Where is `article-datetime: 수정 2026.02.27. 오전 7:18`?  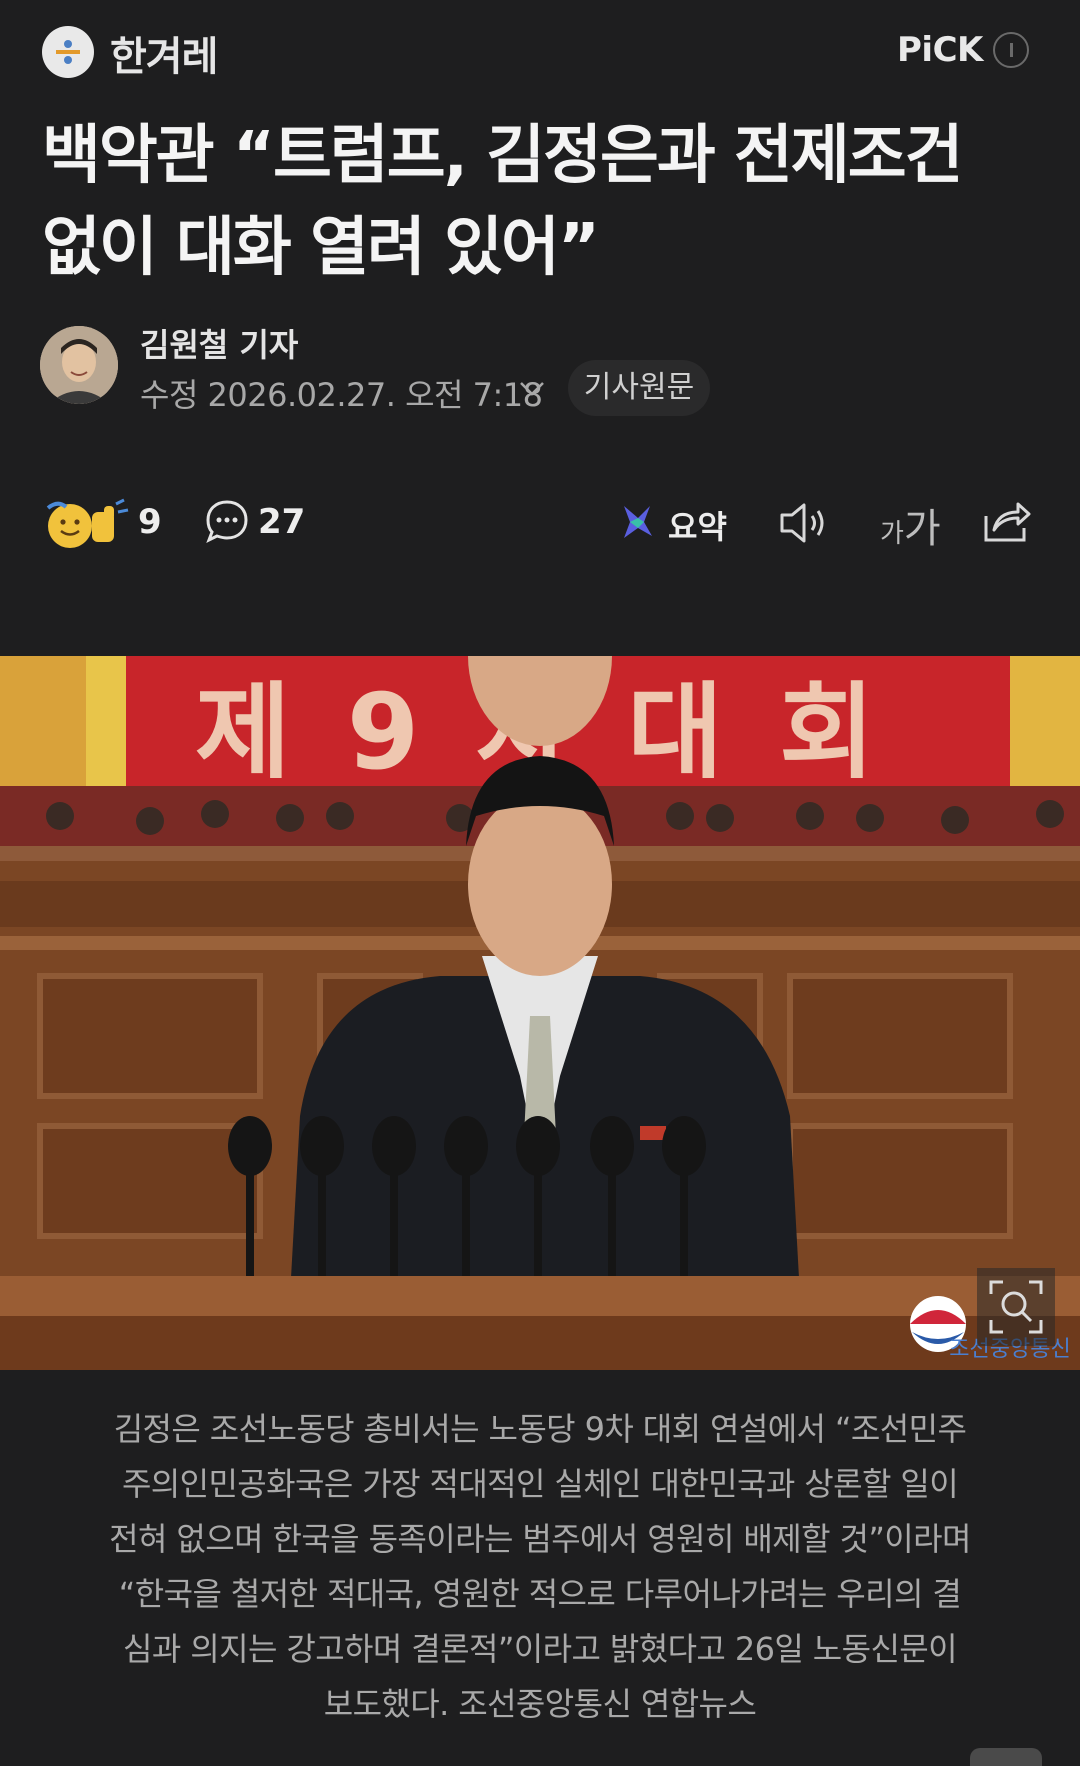 article-datetime: 수정 2026.02.27. 오전 7:18 is located at coordinates (341, 395).